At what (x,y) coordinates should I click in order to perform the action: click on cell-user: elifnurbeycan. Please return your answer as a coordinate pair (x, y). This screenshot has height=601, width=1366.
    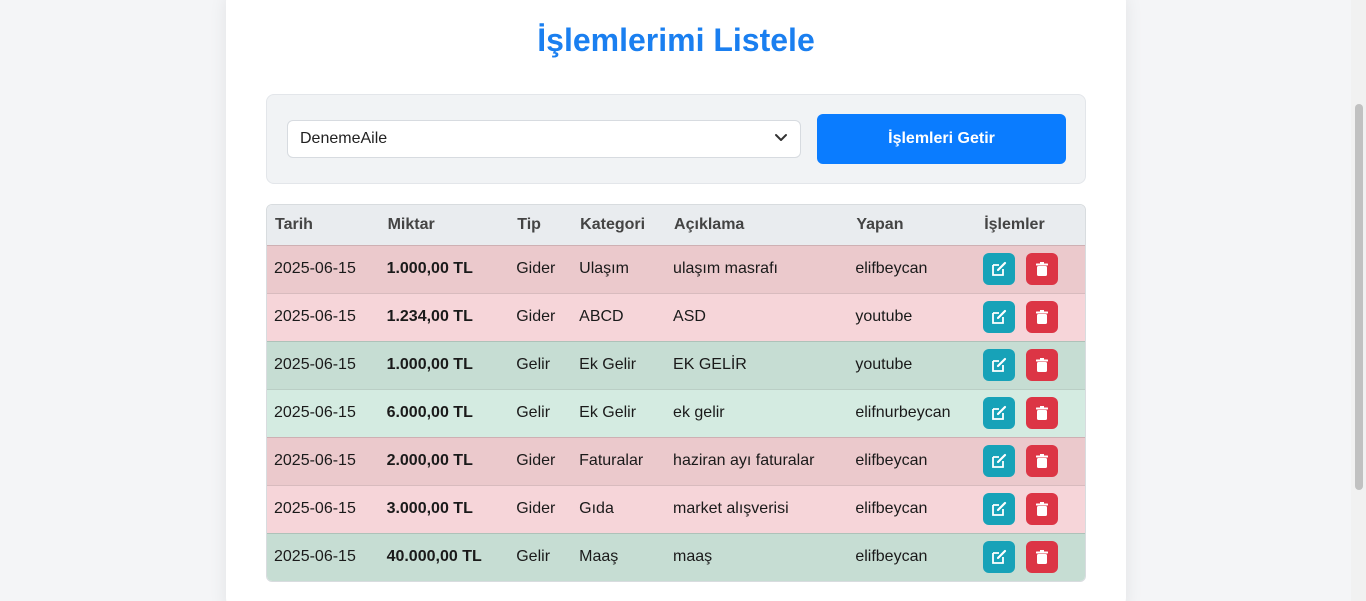
    Looking at the image, I should click on (912, 412).